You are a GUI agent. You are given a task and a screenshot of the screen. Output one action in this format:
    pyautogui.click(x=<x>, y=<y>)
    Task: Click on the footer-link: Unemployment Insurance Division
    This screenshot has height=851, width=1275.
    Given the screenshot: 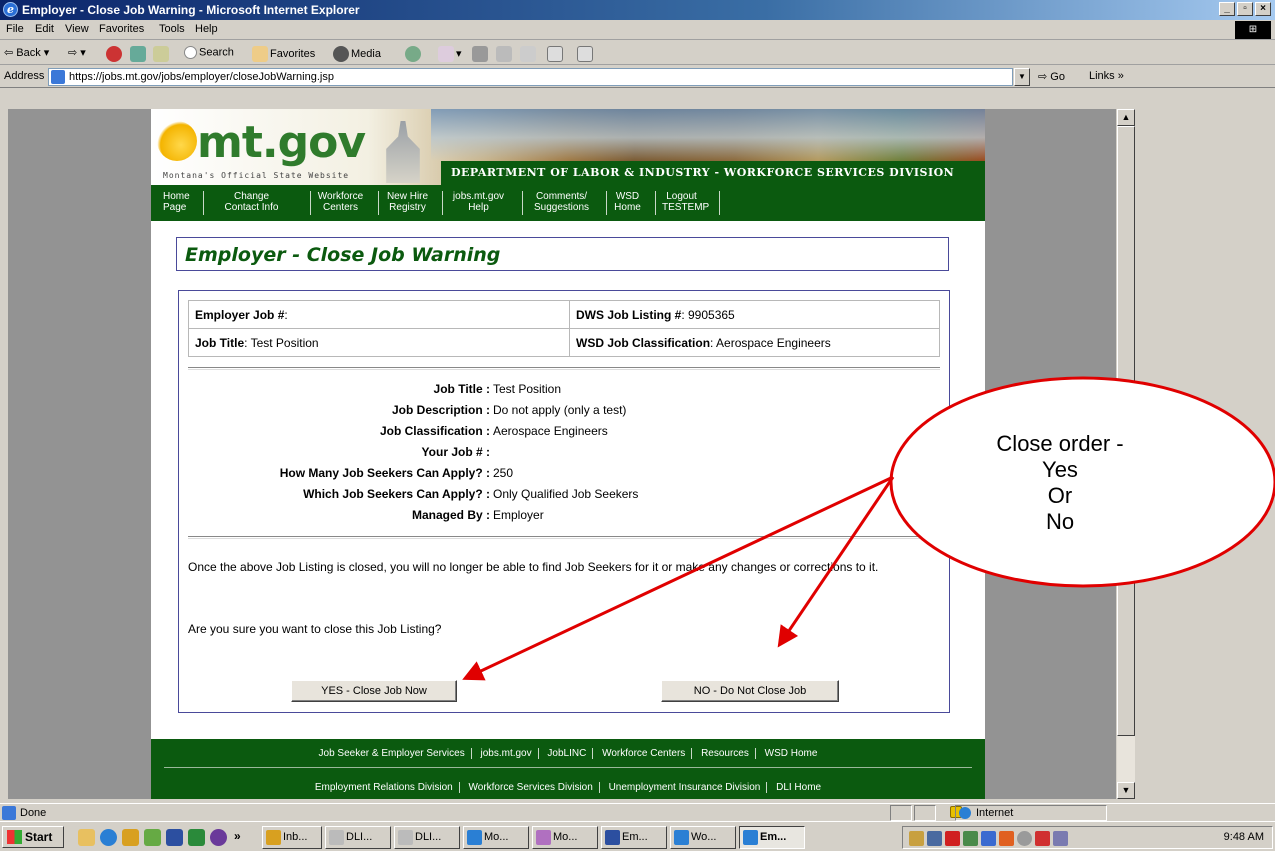 What is the action you would take?
    pyautogui.click(x=685, y=787)
    